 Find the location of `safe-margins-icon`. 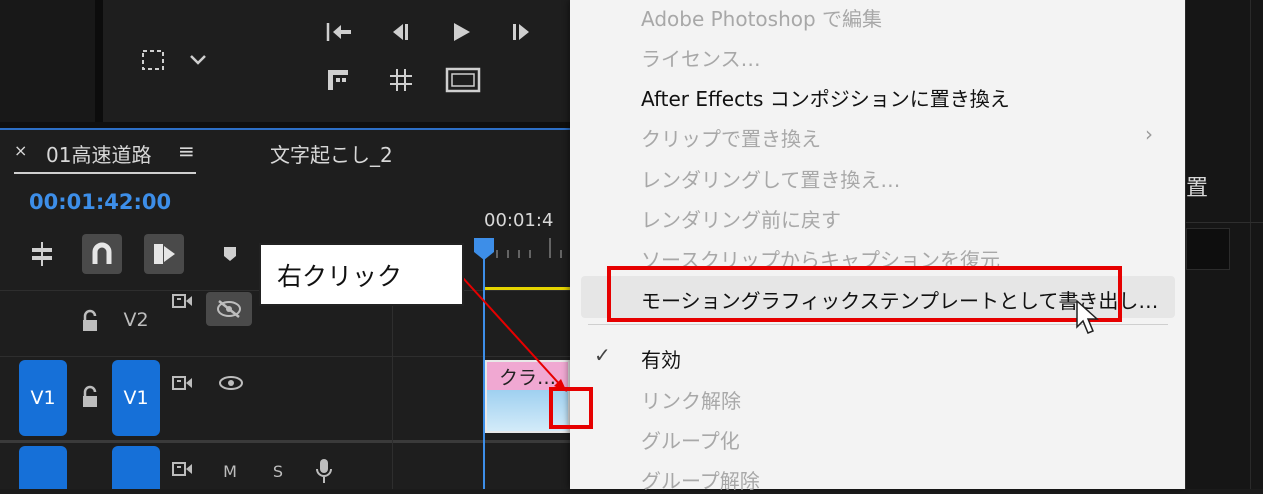

safe-margins-icon is located at coordinates (153, 60).